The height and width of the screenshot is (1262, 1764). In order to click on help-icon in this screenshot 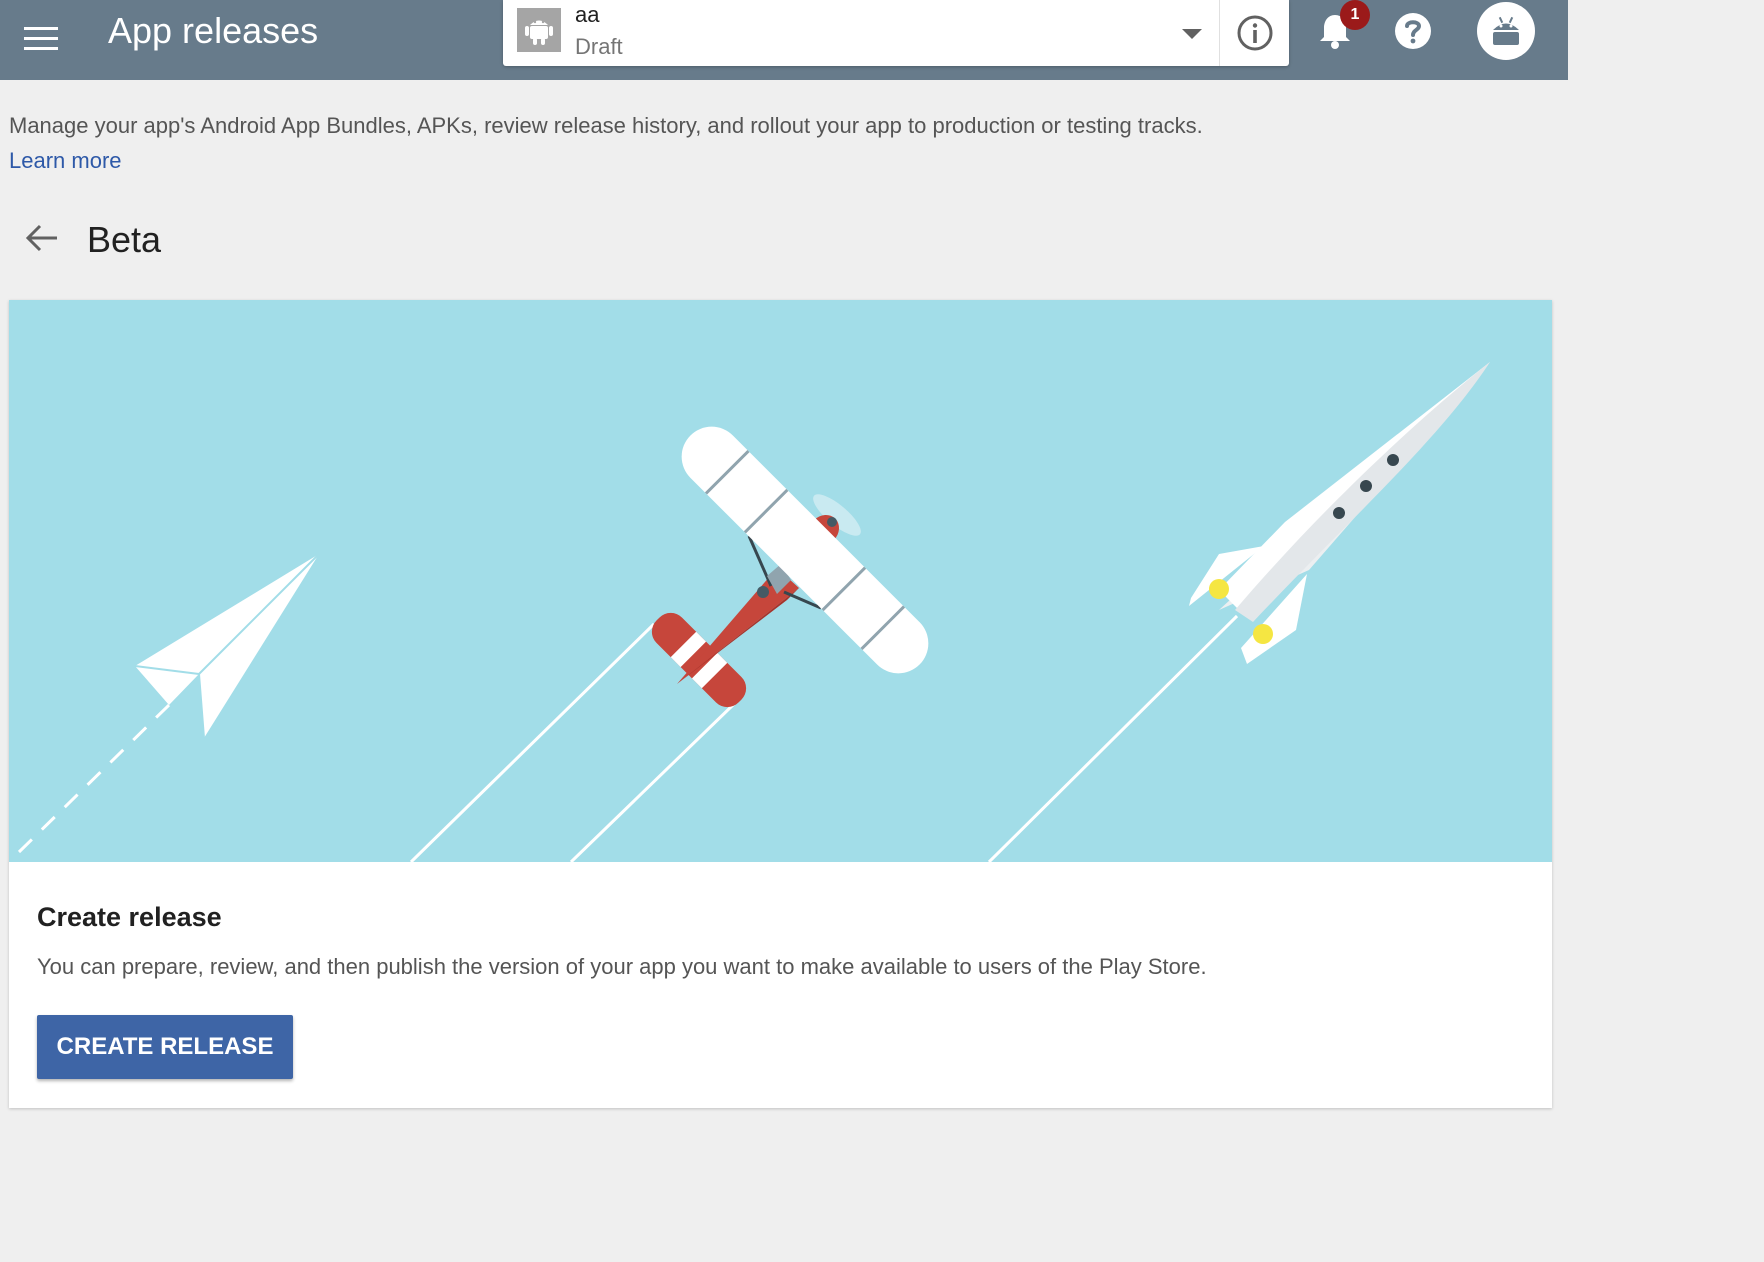, I will do `click(1413, 31)`.